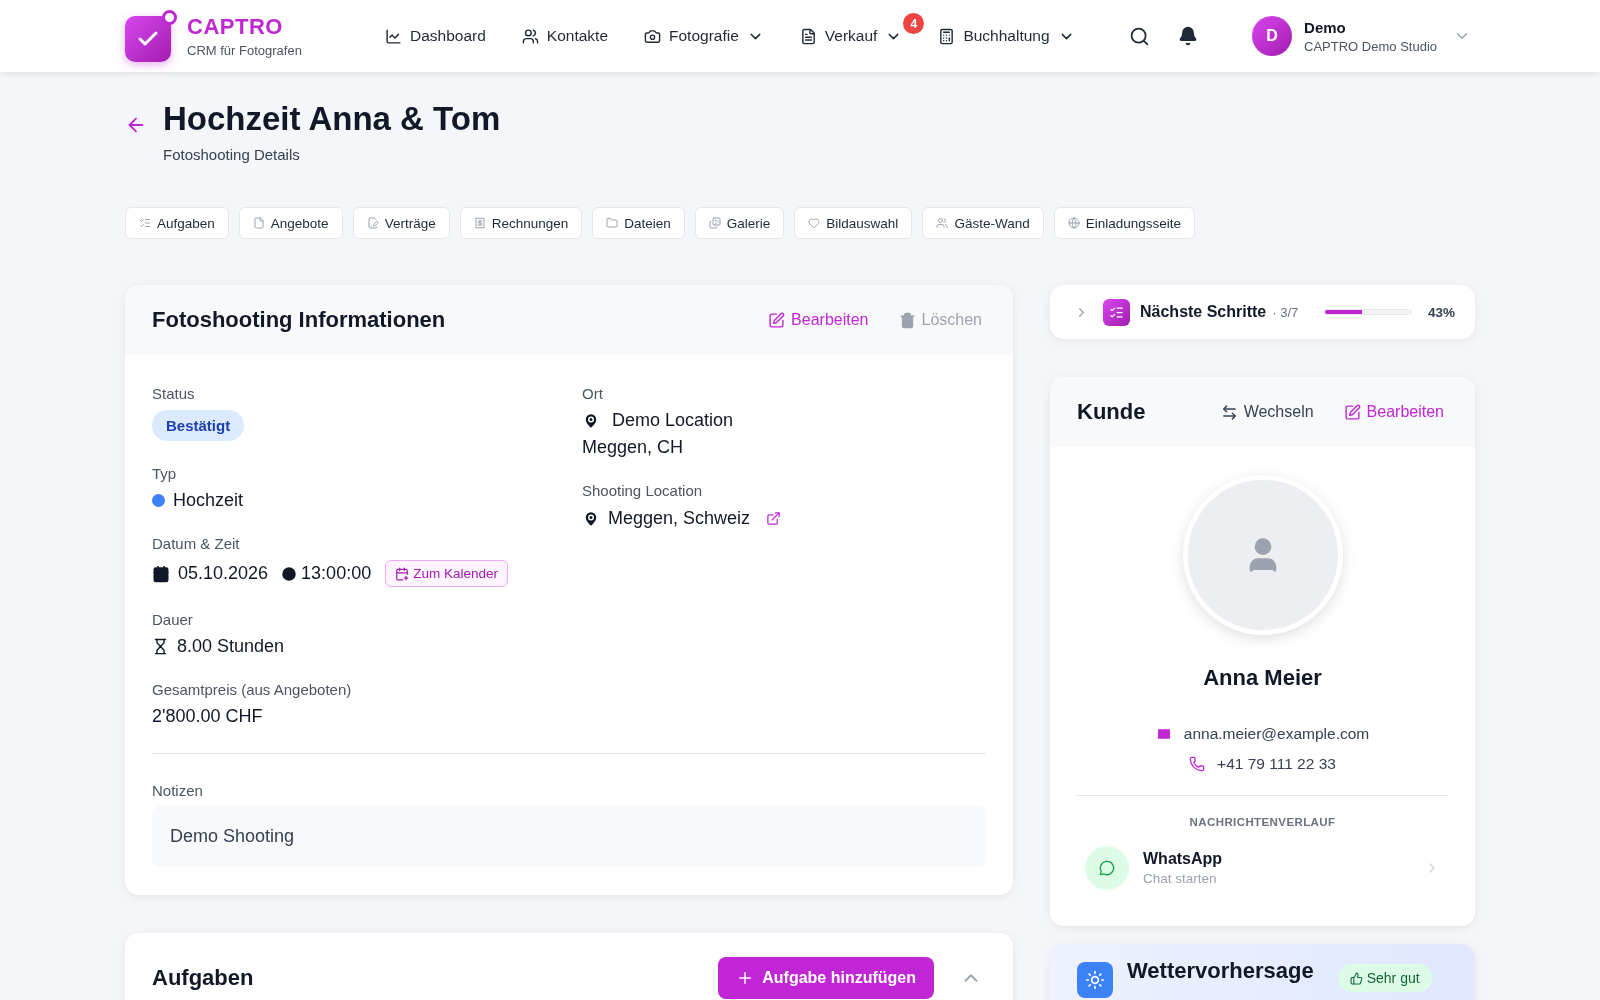 Image resolution: width=1600 pixels, height=1000 pixels. What do you see at coordinates (947, 36) in the screenshot?
I see `calculator-icon` at bounding box center [947, 36].